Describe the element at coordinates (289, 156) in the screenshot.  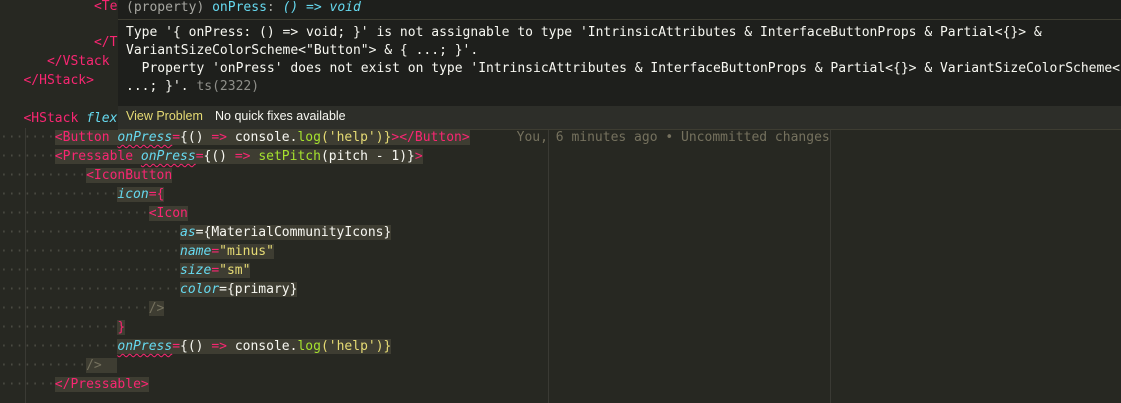
I see `code-token: setPitch` at that location.